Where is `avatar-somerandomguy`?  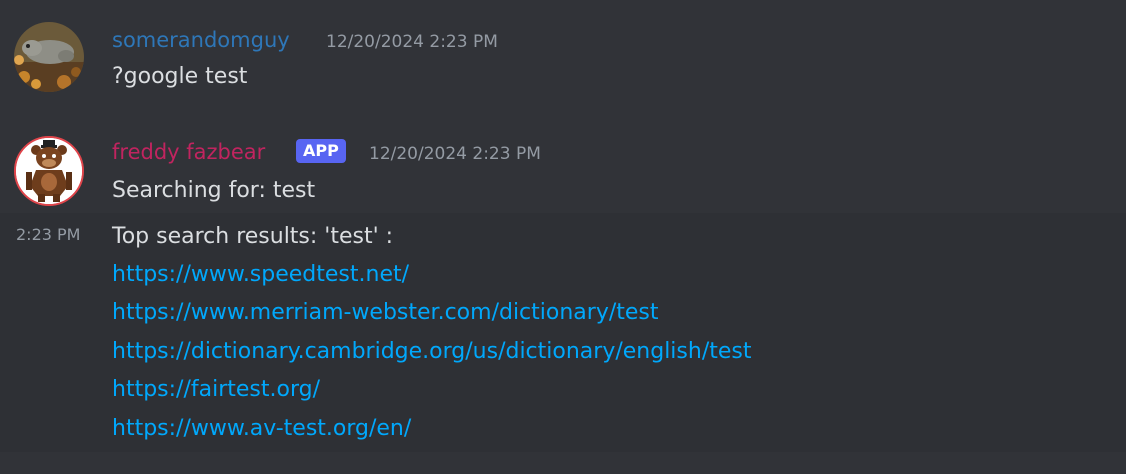
avatar-somerandomguy is located at coordinates (49, 57).